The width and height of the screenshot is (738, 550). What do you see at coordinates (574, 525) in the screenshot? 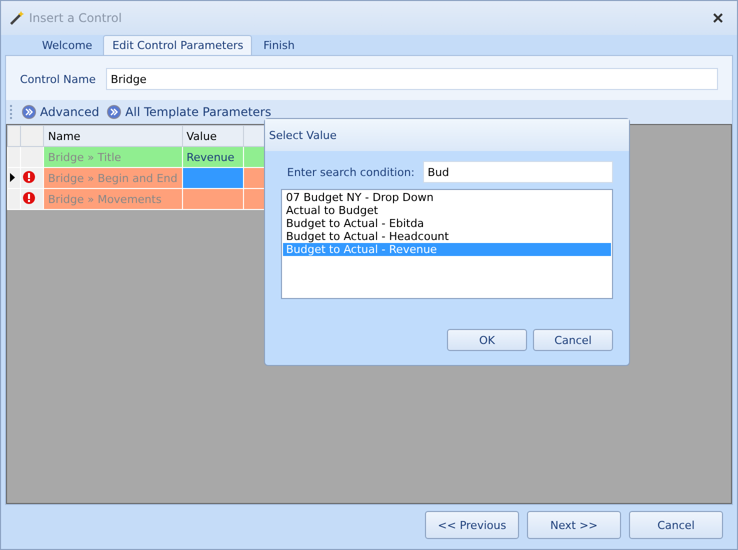
I see `wizard-button: Next >>` at bounding box center [574, 525].